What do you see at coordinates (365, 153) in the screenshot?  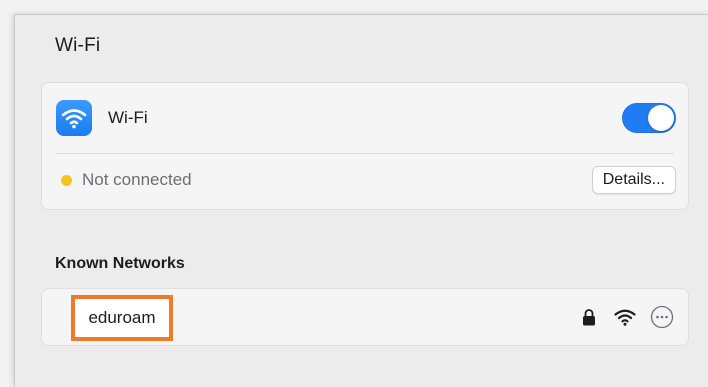 I see `divider` at bounding box center [365, 153].